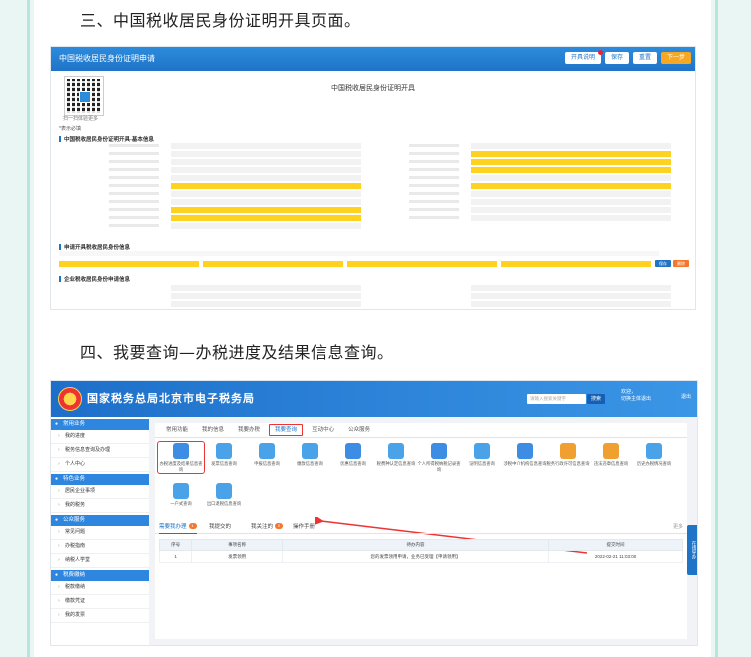 The height and width of the screenshot is (657, 751). Describe the element at coordinates (568, 463) in the screenshot. I see `query-icon-label: 税务行政许可信息查询` at that location.